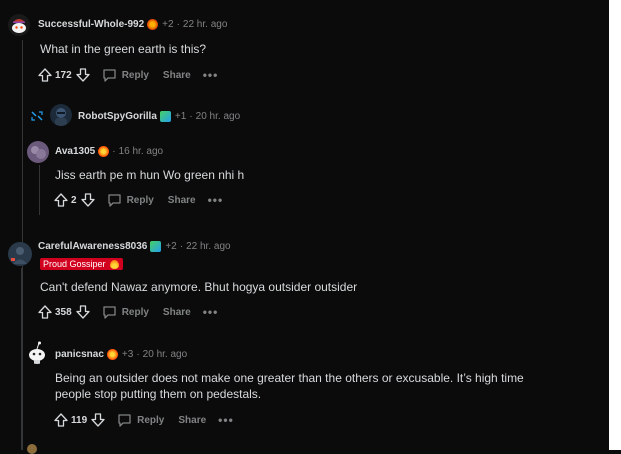 The height and width of the screenshot is (454, 621). Describe the element at coordinates (158, 394) in the screenshot. I see `comment-body-line: people stop putting them on pedestals.` at that location.